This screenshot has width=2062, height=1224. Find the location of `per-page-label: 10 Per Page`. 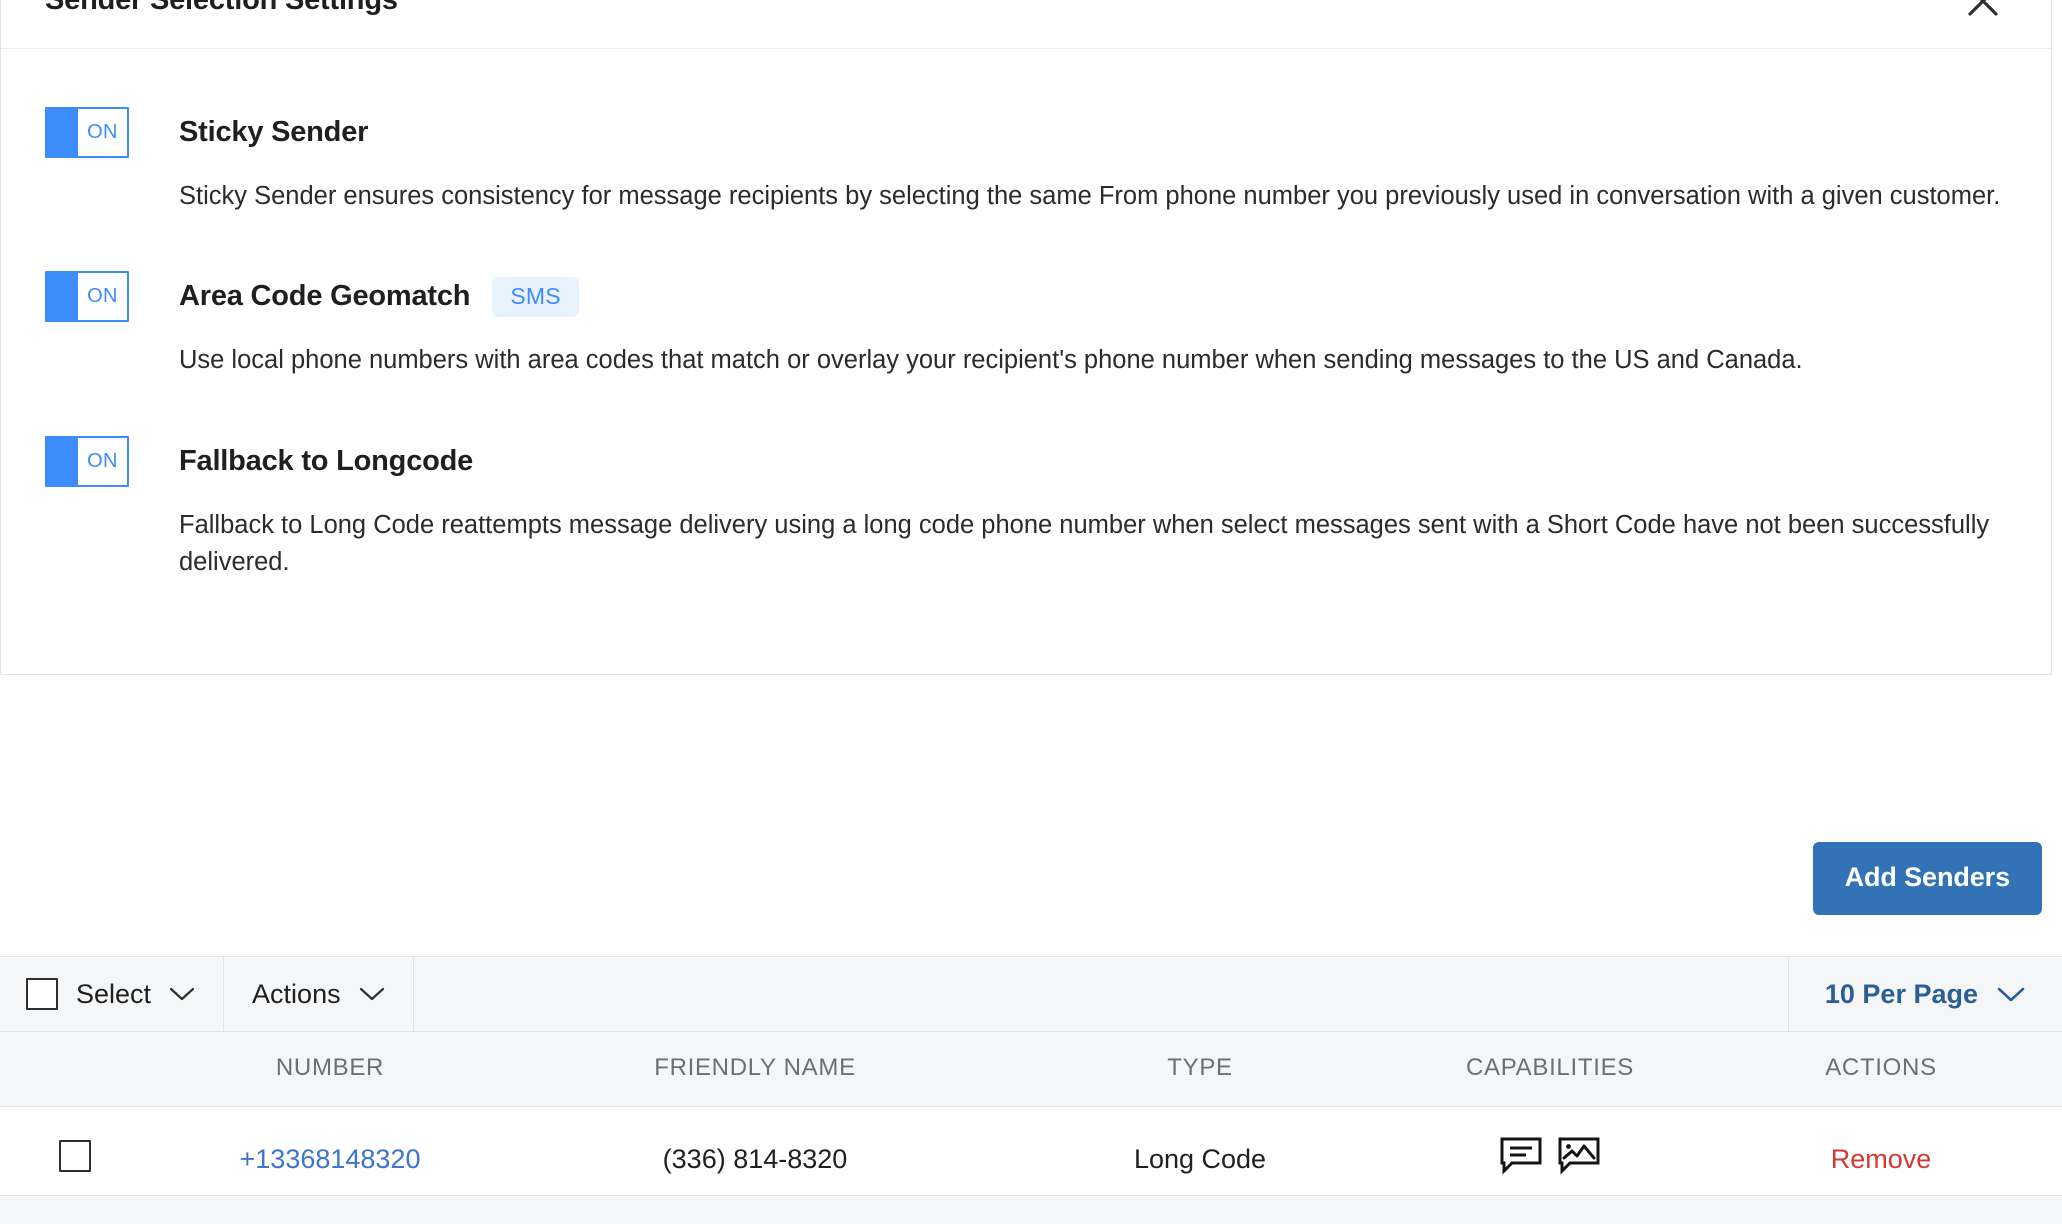

per-page-label: 10 Per Page is located at coordinates (1901, 993).